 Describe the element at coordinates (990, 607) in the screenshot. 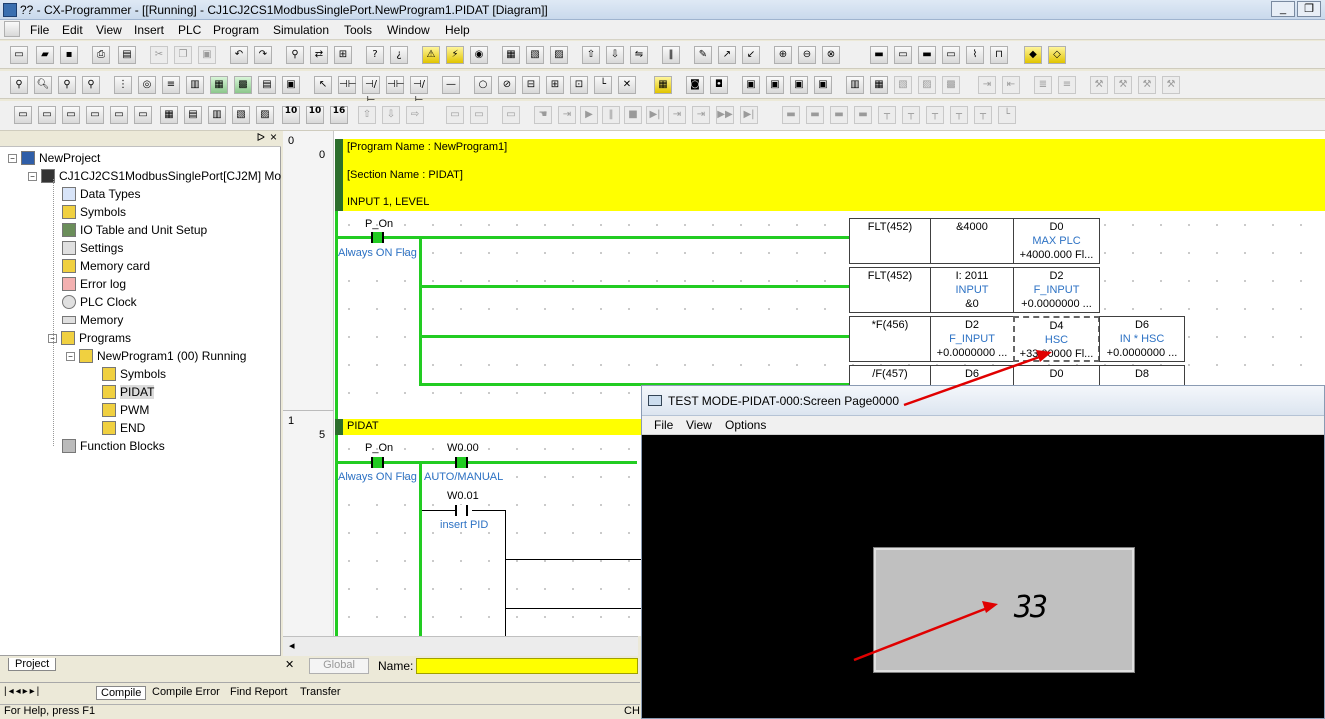

I see `arrowhead-display` at that location.